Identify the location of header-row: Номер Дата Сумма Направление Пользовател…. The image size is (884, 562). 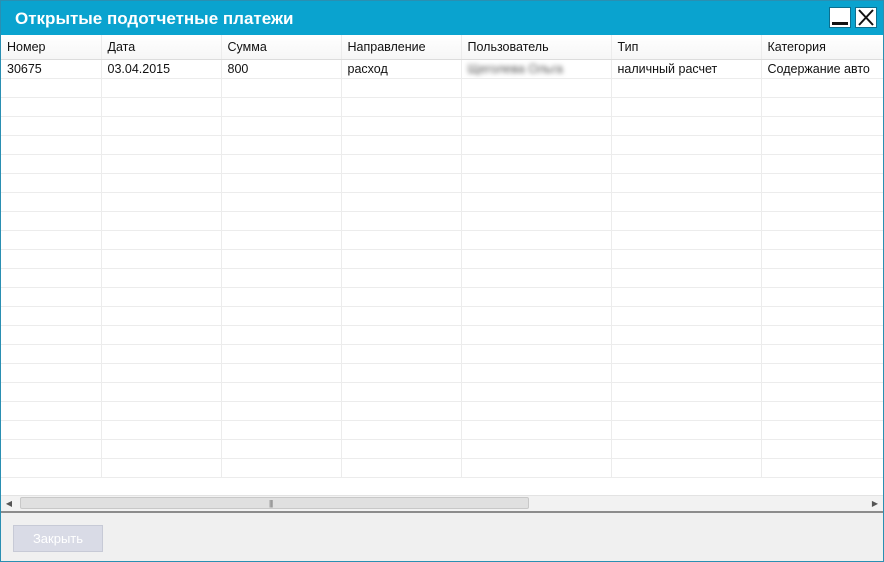
(442, 47).